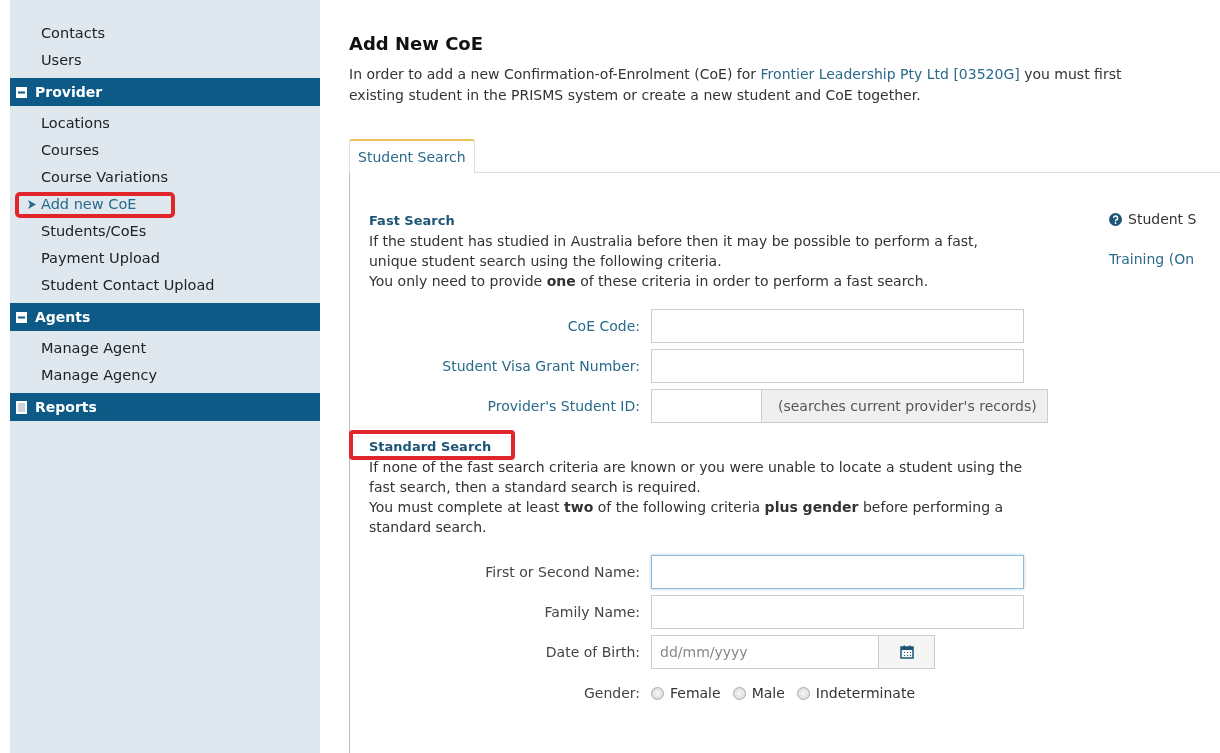 The height and width of the screenshot is (753, 1220). What do you see at coordinates (32, 204) in the screenshot?
I see `arrow-icon` at bounding box center [32, 204].